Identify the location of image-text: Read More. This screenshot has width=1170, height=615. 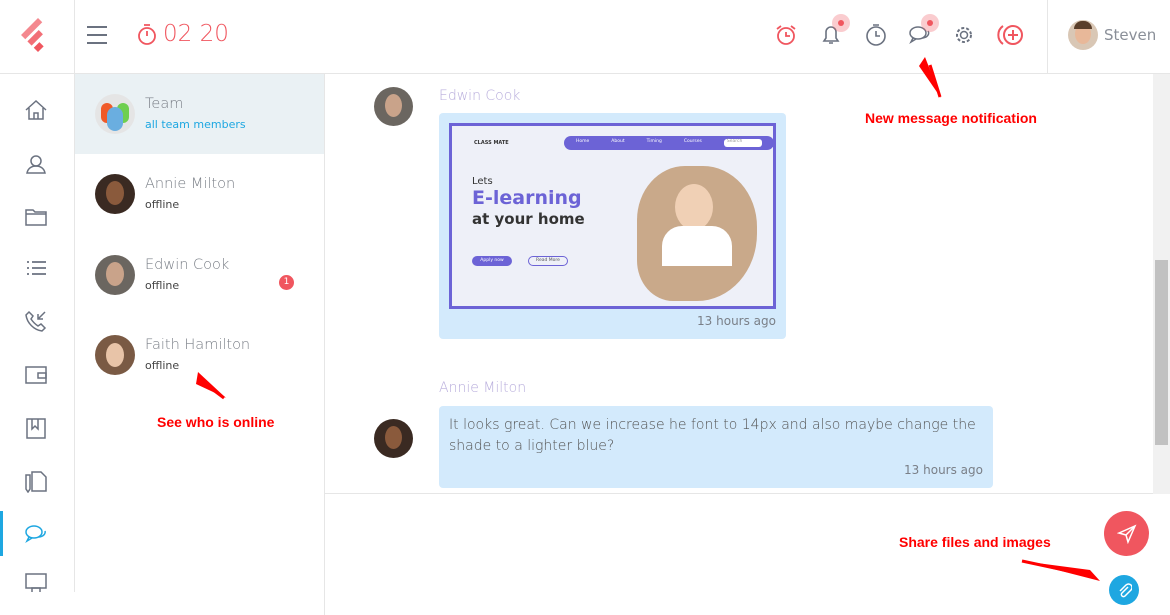
(548, 261).